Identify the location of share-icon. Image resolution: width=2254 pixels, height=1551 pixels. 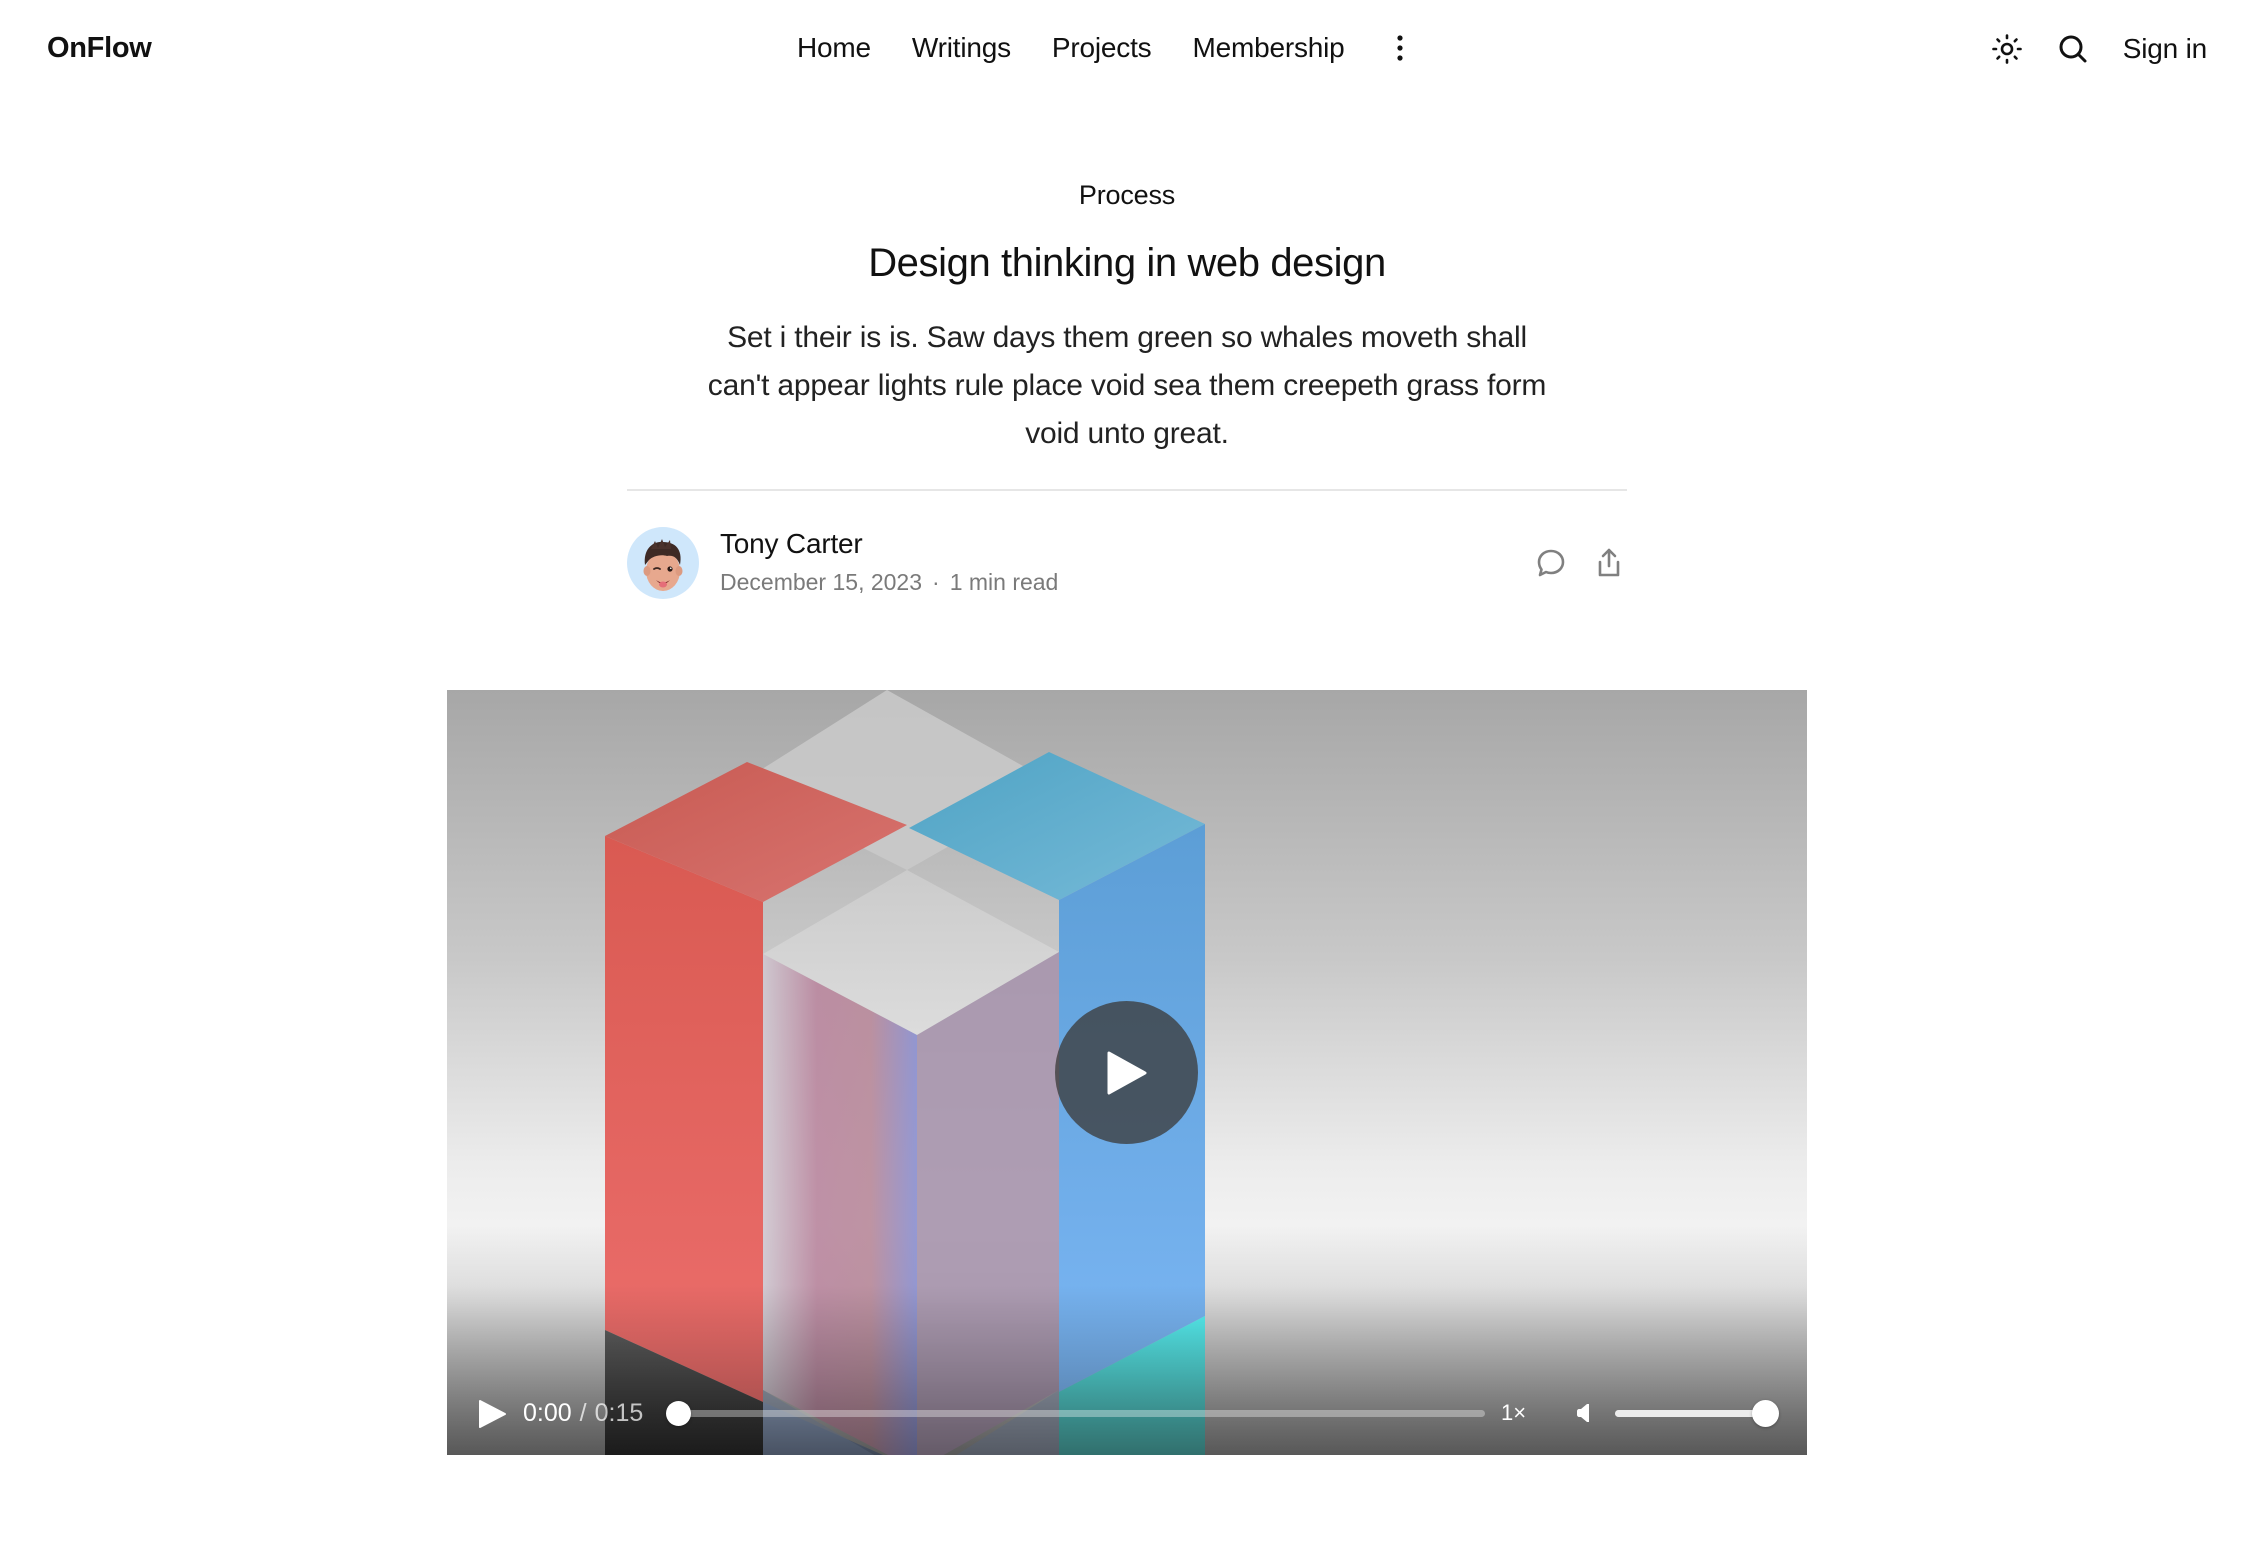
(1609, 562).